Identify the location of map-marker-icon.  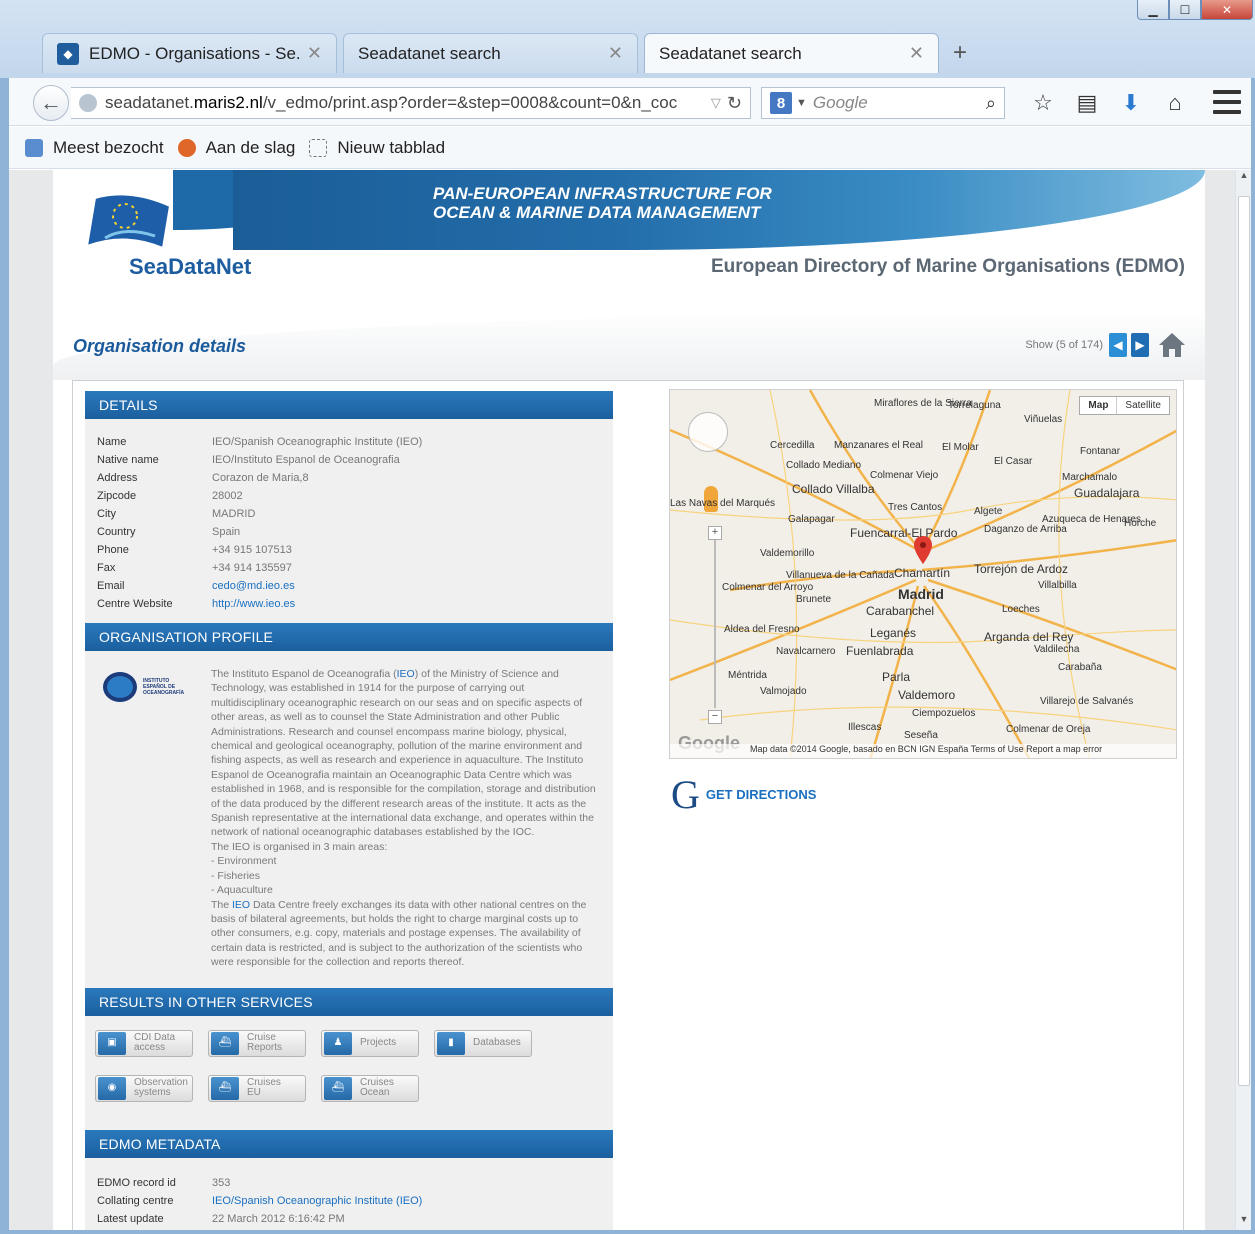
(923, 550).